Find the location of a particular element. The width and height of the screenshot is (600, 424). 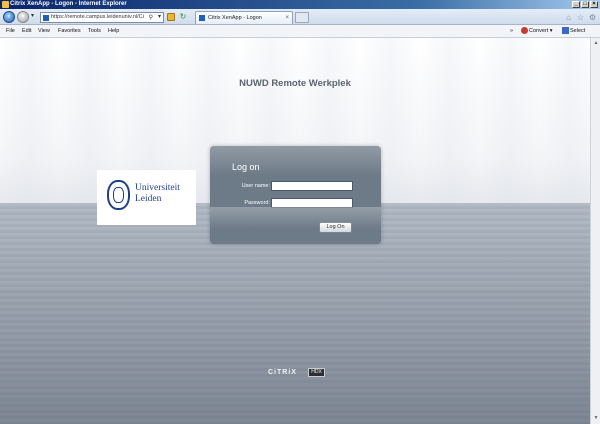

close-button: × is located at coordinates (594, 4).